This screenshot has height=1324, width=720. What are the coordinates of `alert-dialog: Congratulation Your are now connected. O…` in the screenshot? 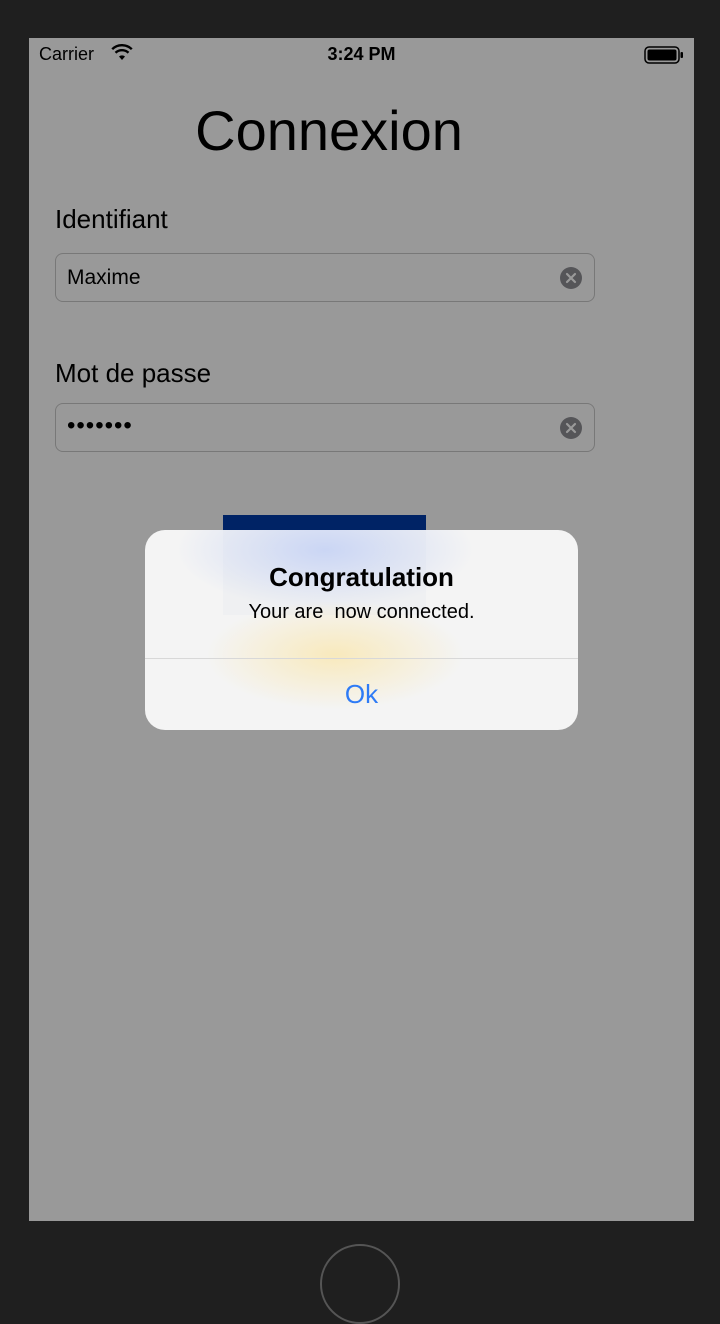 It's located at (361, 630).